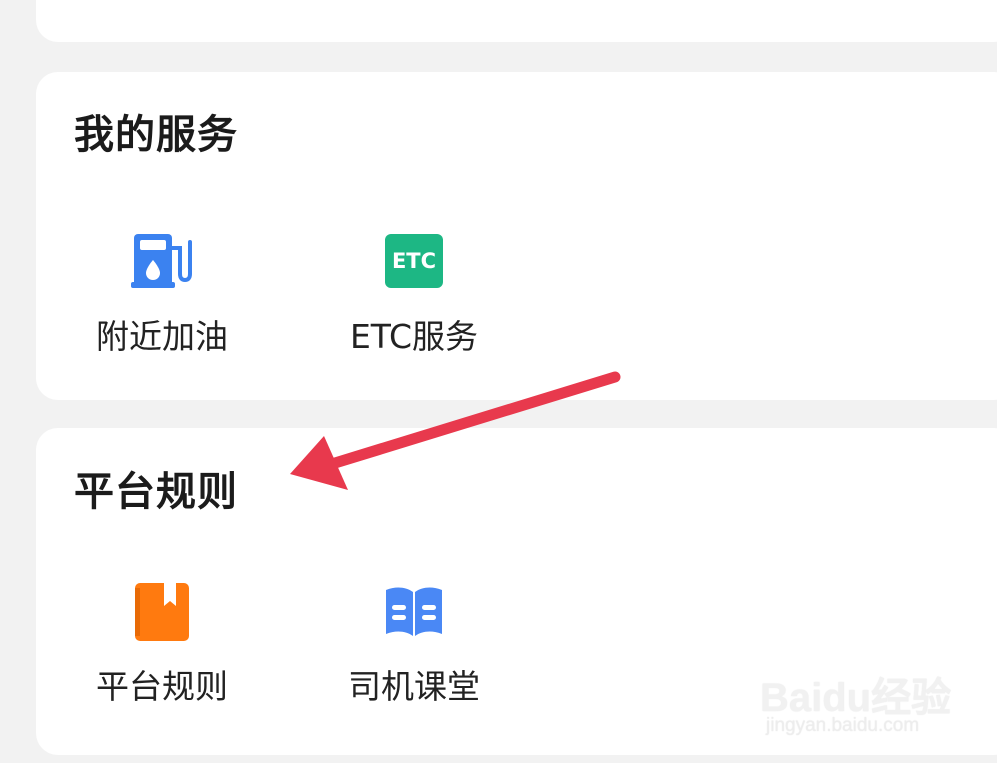 The height and width of the screenshot is (763, 997). I want to click on rulebook-icon, so click(162, 612).